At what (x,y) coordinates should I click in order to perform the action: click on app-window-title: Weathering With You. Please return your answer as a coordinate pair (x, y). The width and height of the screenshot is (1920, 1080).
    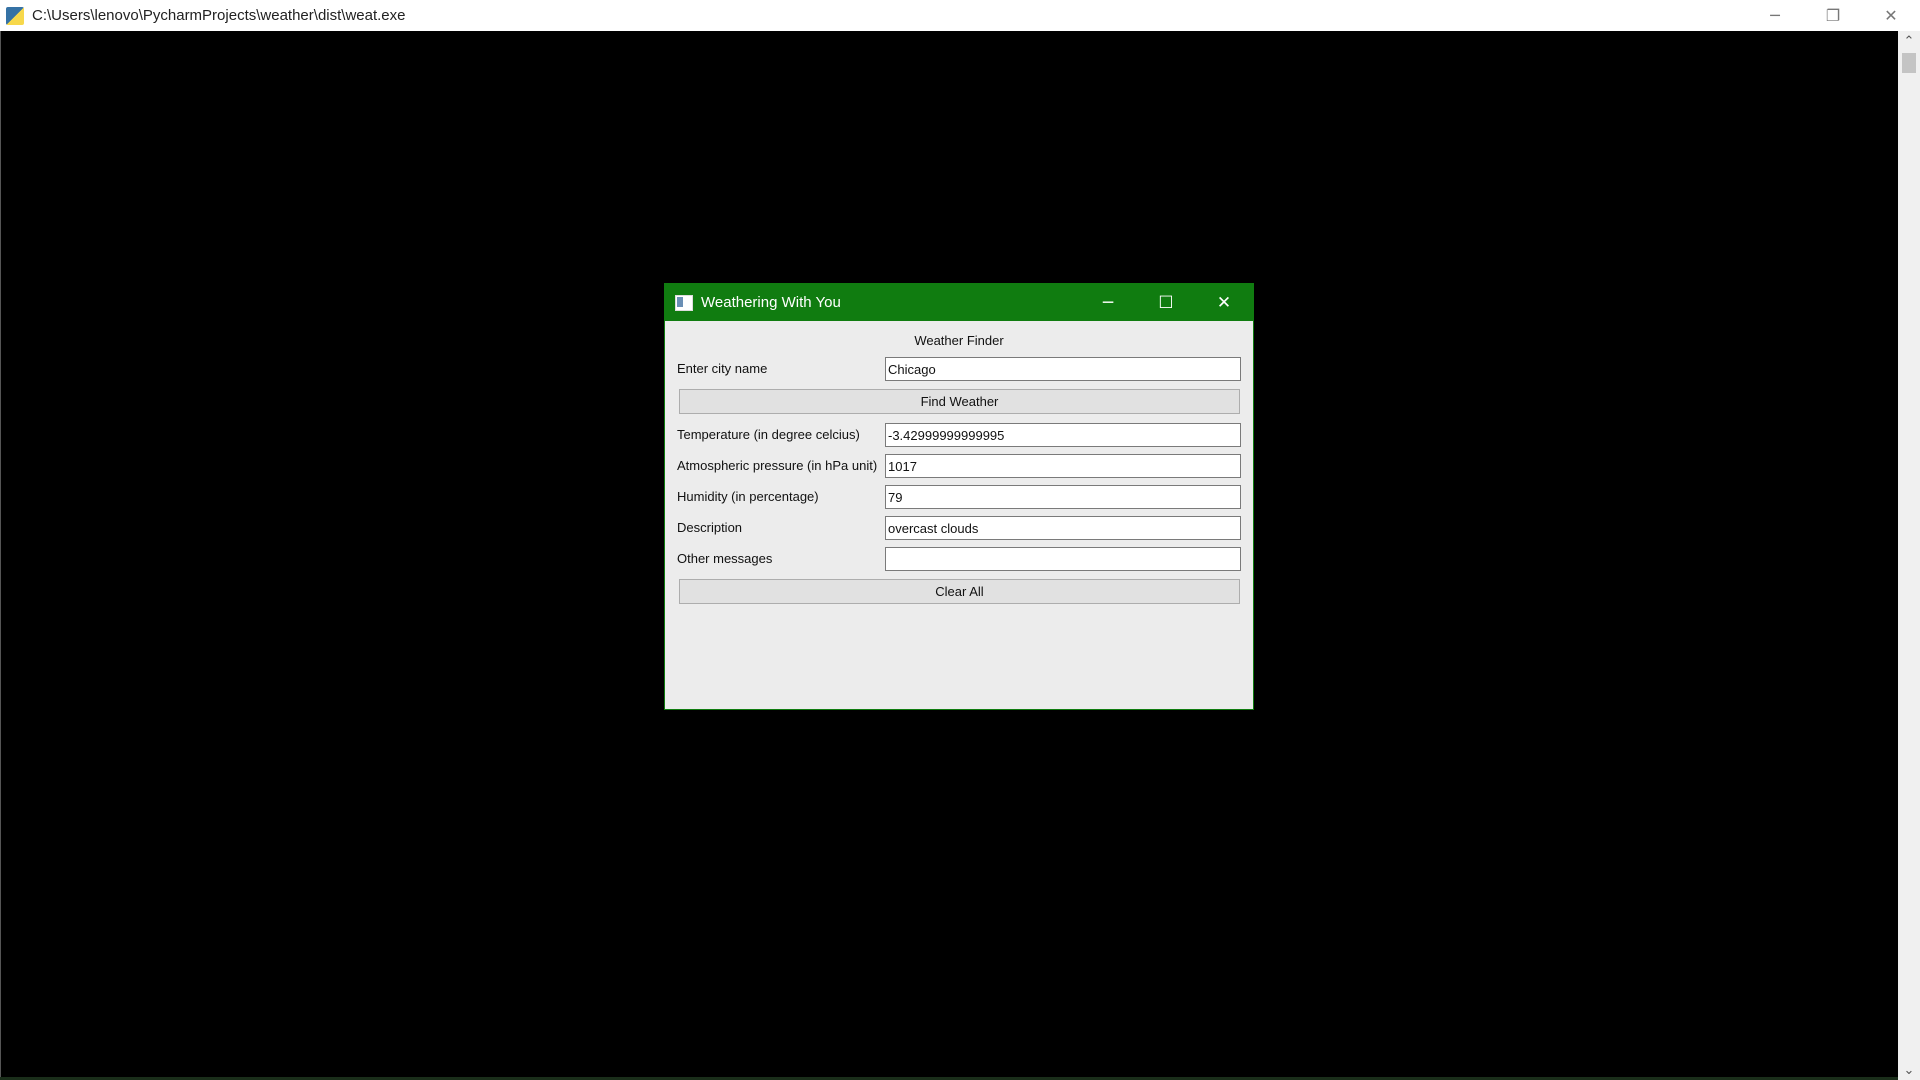
    Looking at the image, I should click on (771, 302).